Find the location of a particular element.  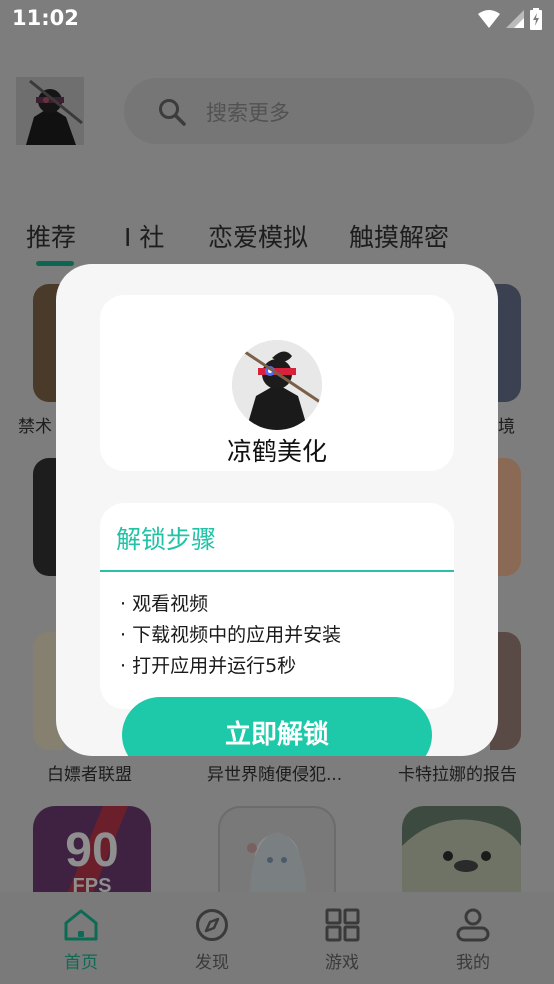

profile-avatar is located at coordinates (277, 385).